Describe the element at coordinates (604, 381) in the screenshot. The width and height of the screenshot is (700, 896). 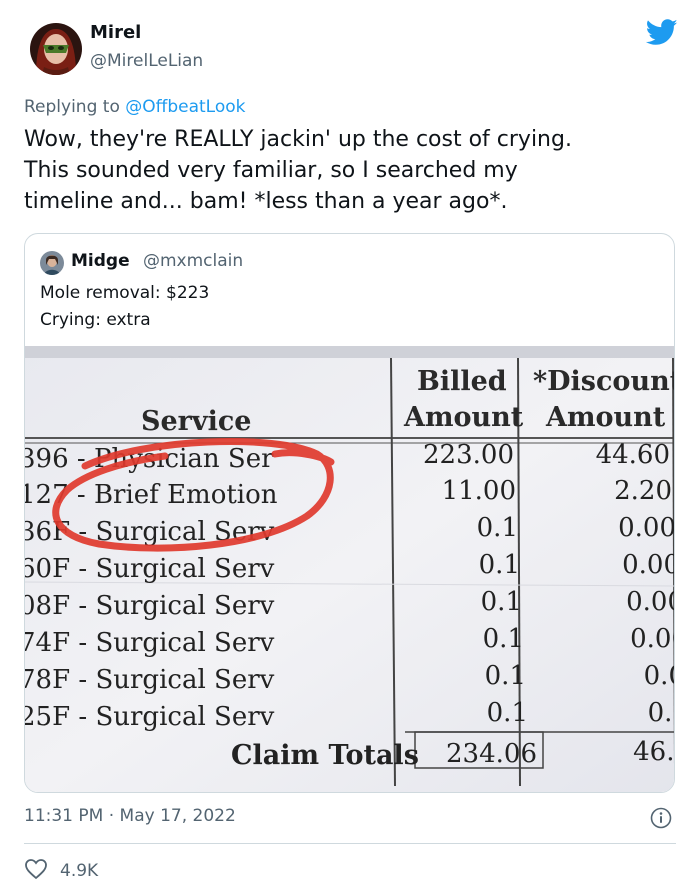
I see `bill-header-discount: *Discount` at that location.